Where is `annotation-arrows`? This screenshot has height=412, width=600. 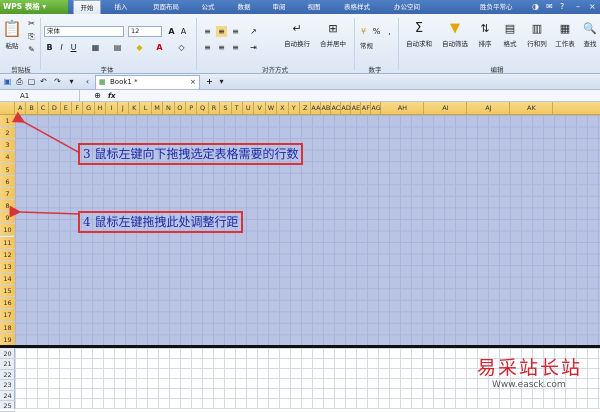
annotation-arrows is located at coordinates (45, 164).